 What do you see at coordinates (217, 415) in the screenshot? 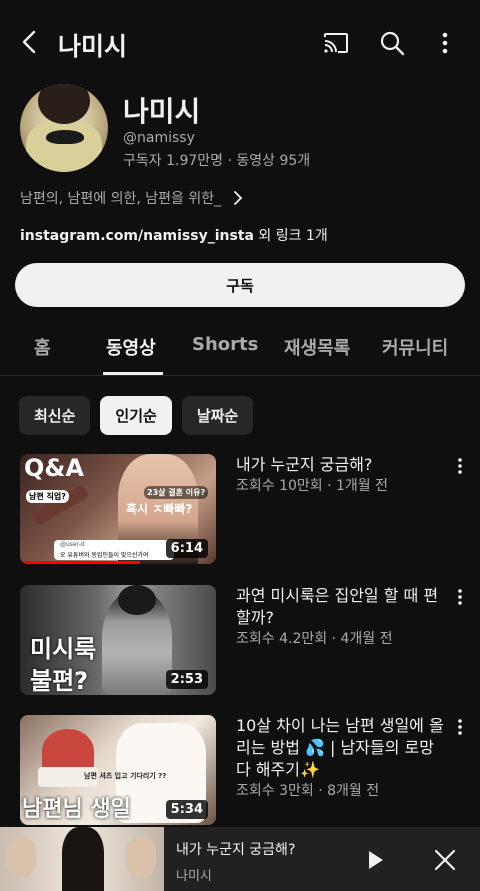
I see `chip-oldest: 날짜순` at bounding box center [217, 415].